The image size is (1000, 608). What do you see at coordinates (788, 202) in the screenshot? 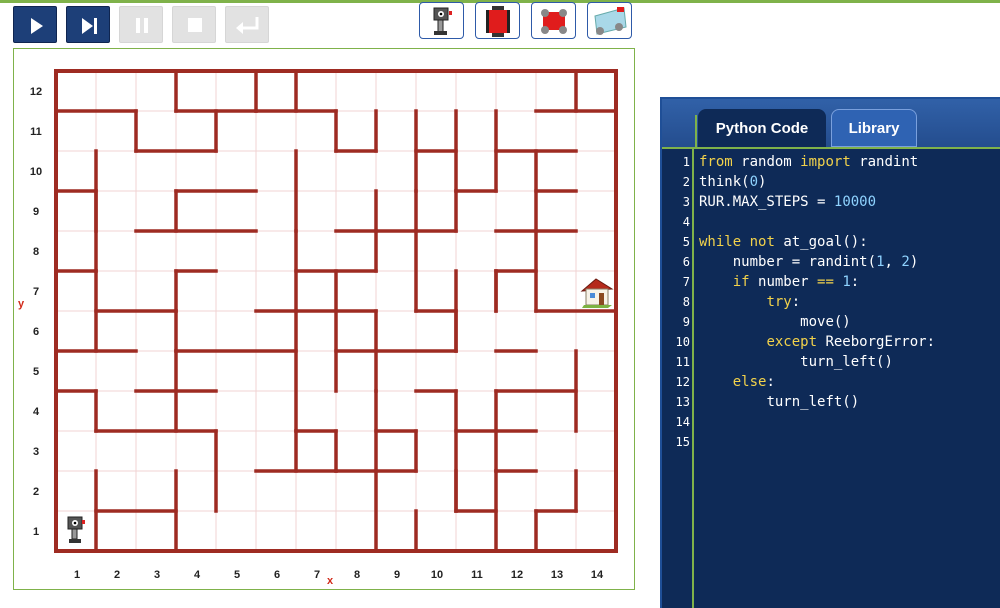
I see `code-line: RUR.MAX_STEPS = 10000` at bounding box center [788, 202].